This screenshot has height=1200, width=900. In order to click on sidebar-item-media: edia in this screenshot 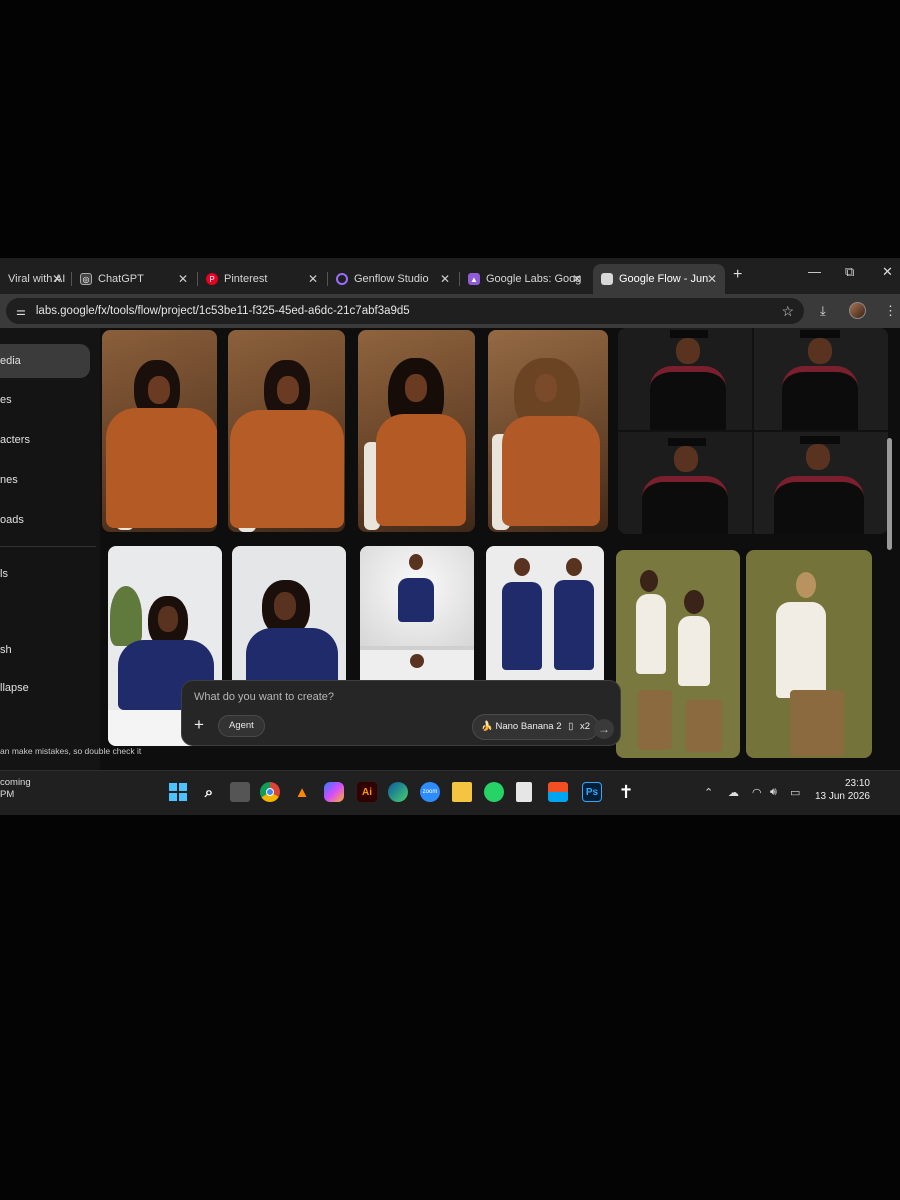, I will do `click(45, 361)`.